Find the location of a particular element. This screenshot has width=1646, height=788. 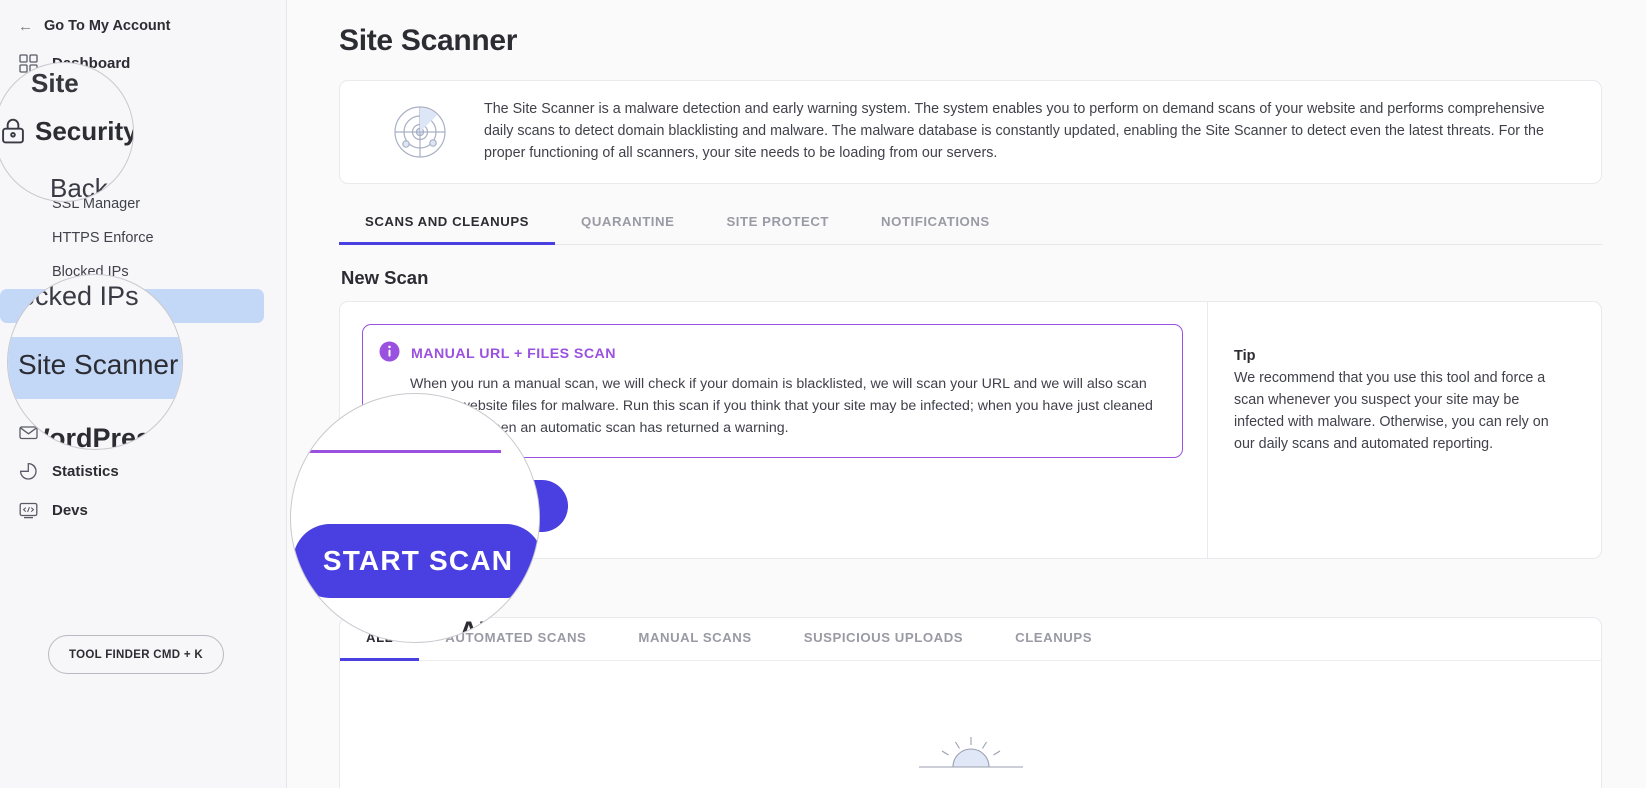

tab-site-protect: SITE PROTECT is located at coordinates (777, 223).